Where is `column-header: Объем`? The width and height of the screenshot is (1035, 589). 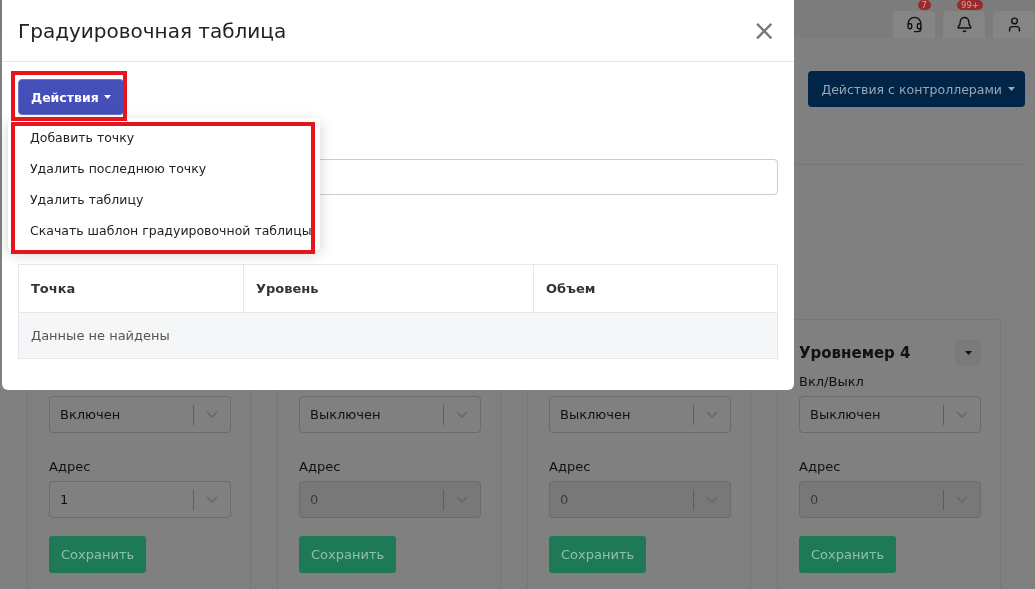 column-header: Объем is located at coordinates (571, 289).